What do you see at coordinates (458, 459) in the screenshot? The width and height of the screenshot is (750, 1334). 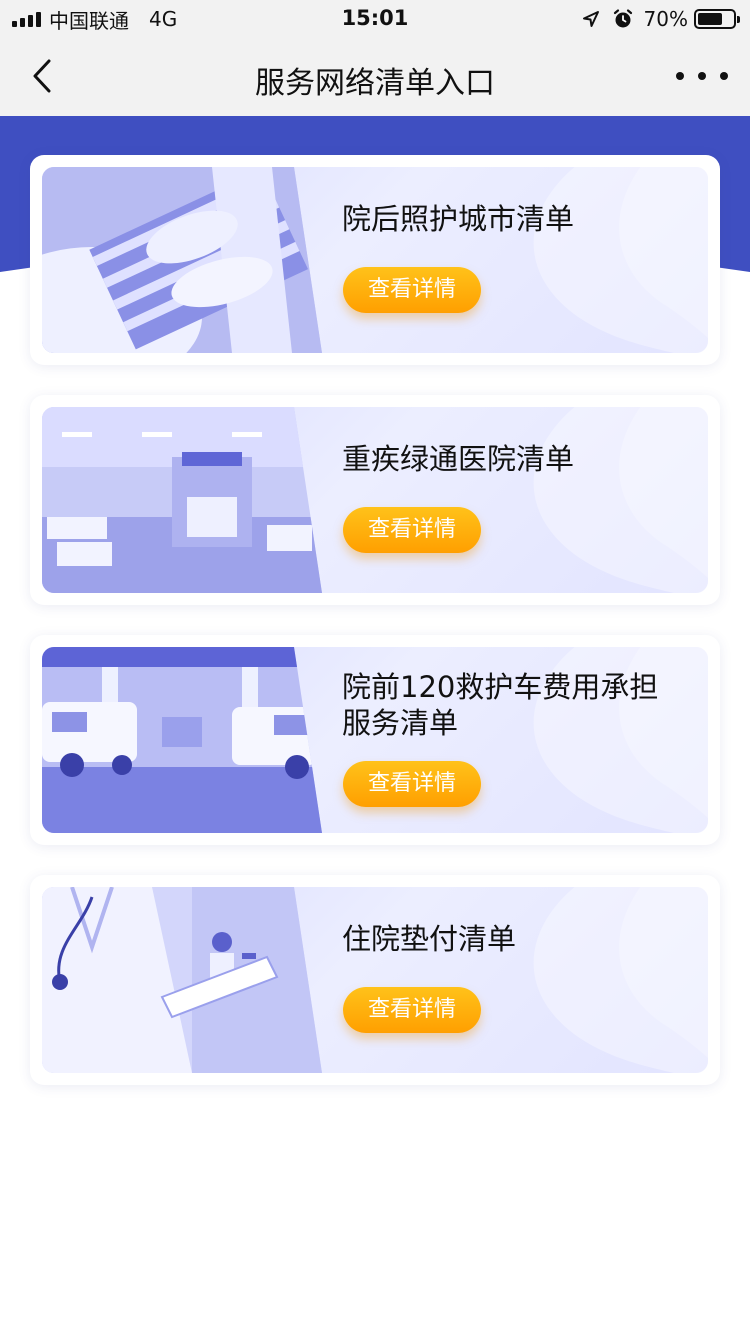 I see `card-title: 重疾绿通医院清单` at bounding box center [458, 459].